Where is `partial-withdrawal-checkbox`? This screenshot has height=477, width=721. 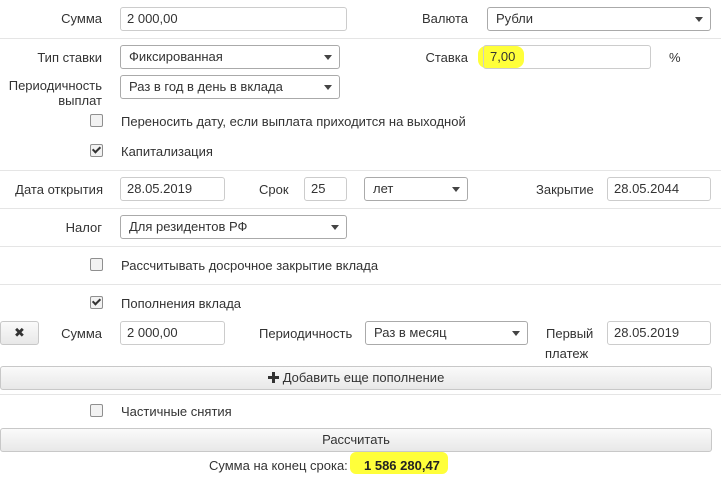 partial-withdrawal-checkbox is located at coordinates (96, 410).